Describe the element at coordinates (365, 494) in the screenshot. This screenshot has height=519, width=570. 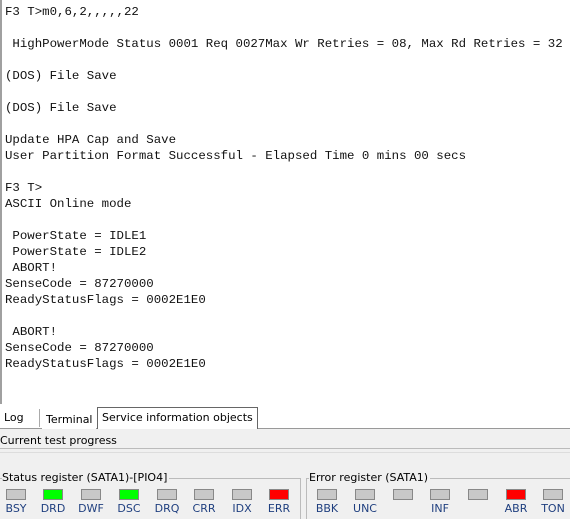
I see `flag-led-unc` at that location.